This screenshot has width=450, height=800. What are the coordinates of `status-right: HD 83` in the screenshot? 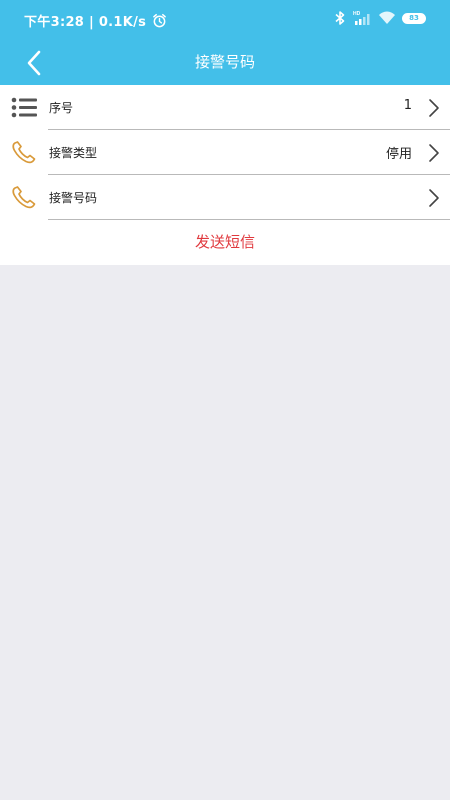 It's located at (380, 18).